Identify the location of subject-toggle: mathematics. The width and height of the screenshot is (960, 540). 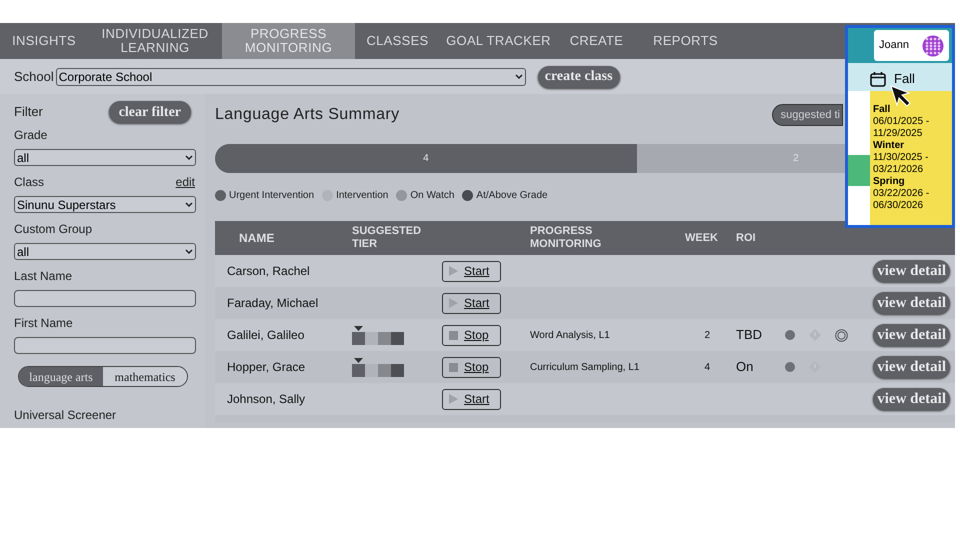
(145, 376).